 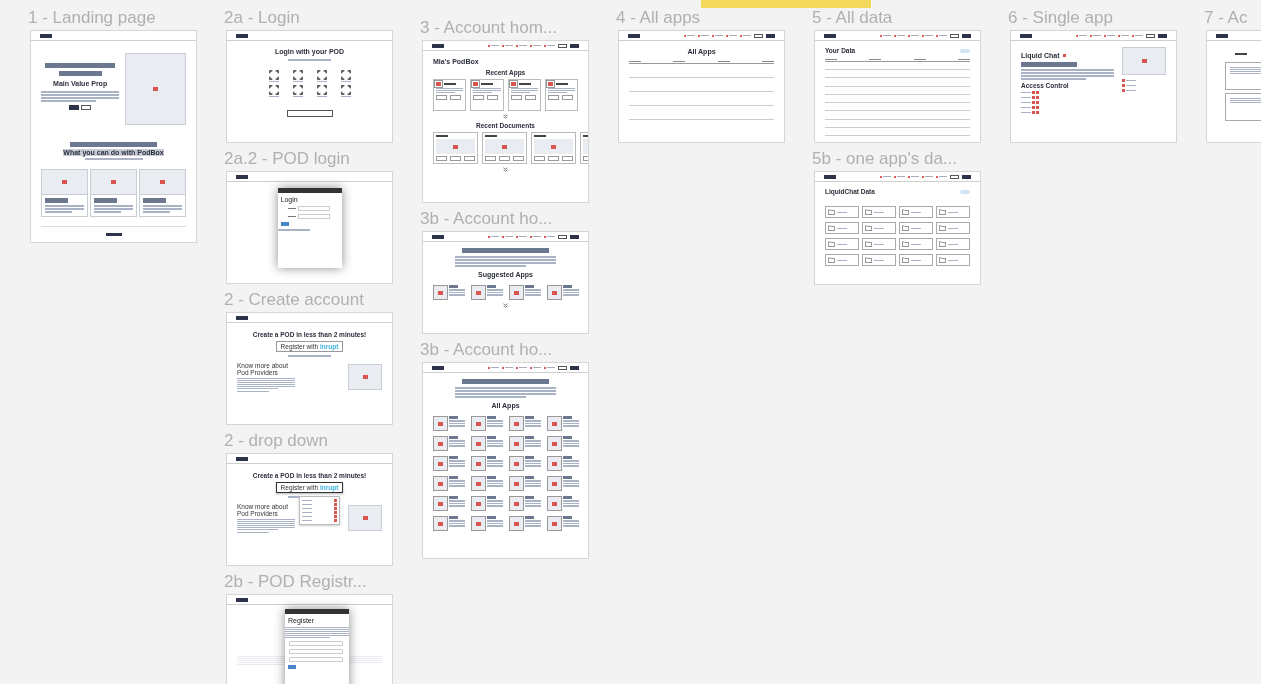 What do you see at coordinates (505, 305) in the screenshot?
I see `chevron-down-icon` at bounding box center [505, 305].